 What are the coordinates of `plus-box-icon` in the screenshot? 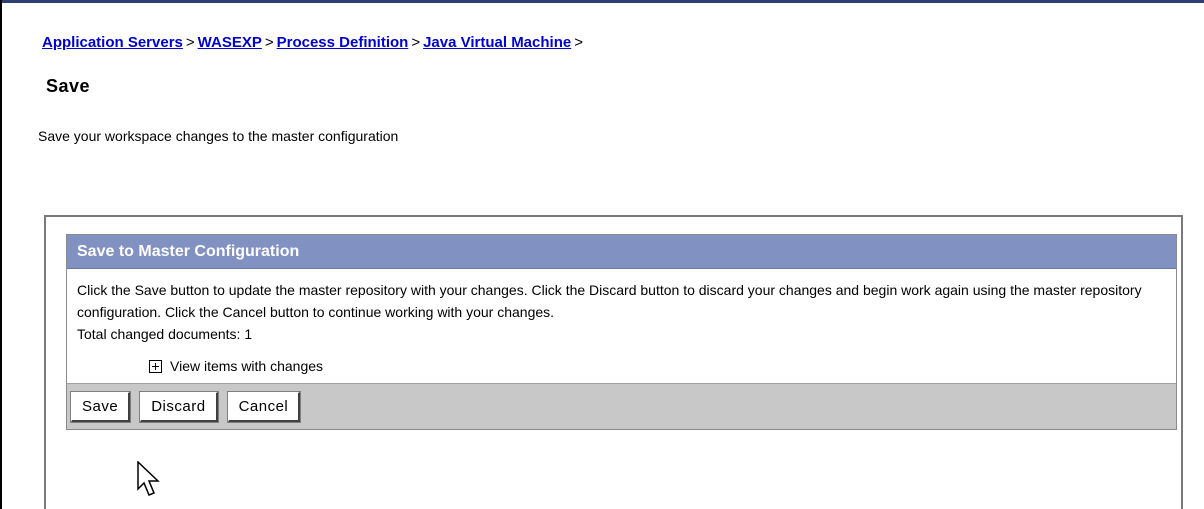 It's located at (155, 366).